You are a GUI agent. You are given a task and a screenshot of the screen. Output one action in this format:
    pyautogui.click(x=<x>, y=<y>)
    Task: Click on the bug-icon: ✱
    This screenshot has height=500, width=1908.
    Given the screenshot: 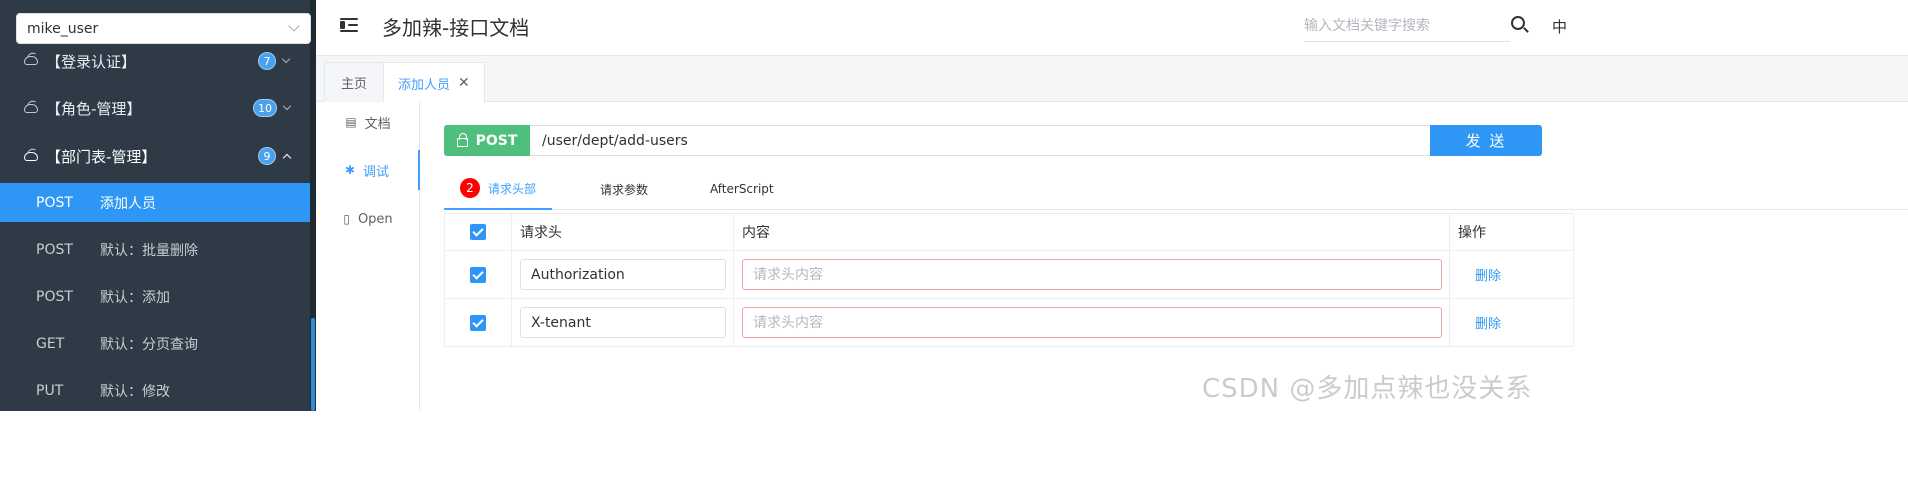 What is the action you would take?
    pyautogui.click(x=350, y=170)
    